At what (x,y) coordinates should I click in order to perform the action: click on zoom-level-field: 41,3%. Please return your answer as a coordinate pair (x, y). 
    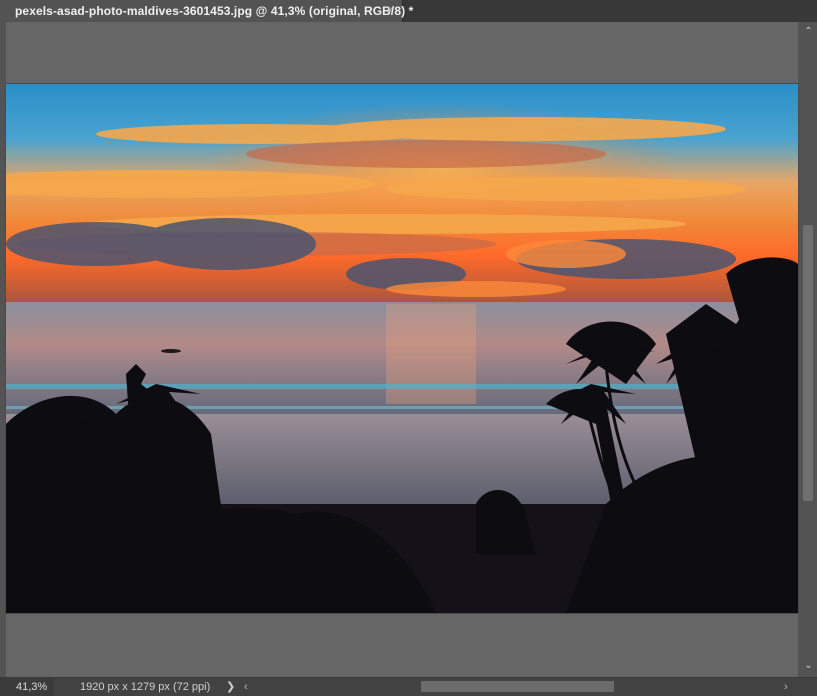
    Looking at the image, I should click on (27, 687).